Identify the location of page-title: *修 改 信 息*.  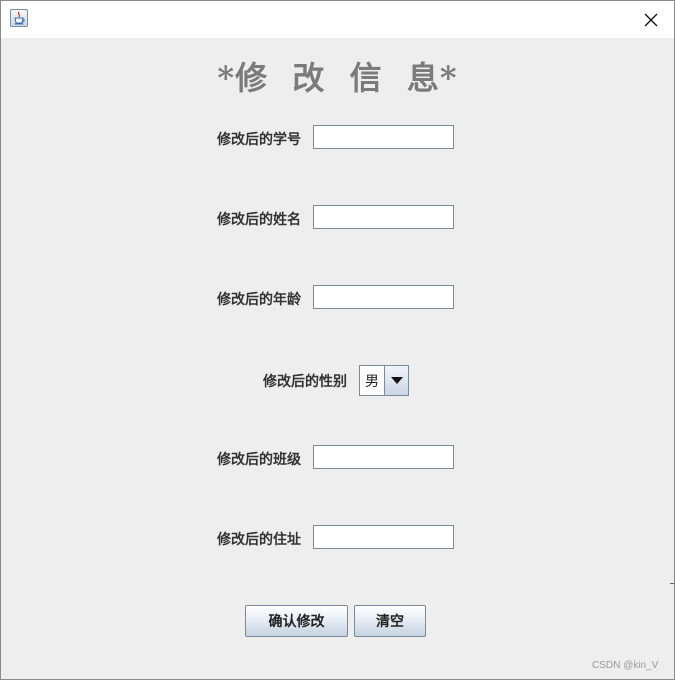
(337, 78).